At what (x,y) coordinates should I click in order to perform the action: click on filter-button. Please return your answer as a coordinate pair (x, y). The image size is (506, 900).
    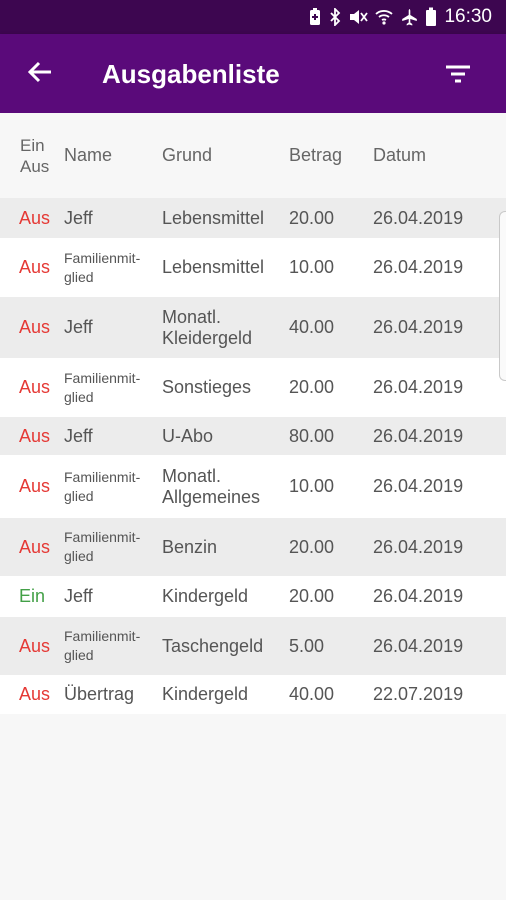
    Looking at the image, I should click on (458, 76).